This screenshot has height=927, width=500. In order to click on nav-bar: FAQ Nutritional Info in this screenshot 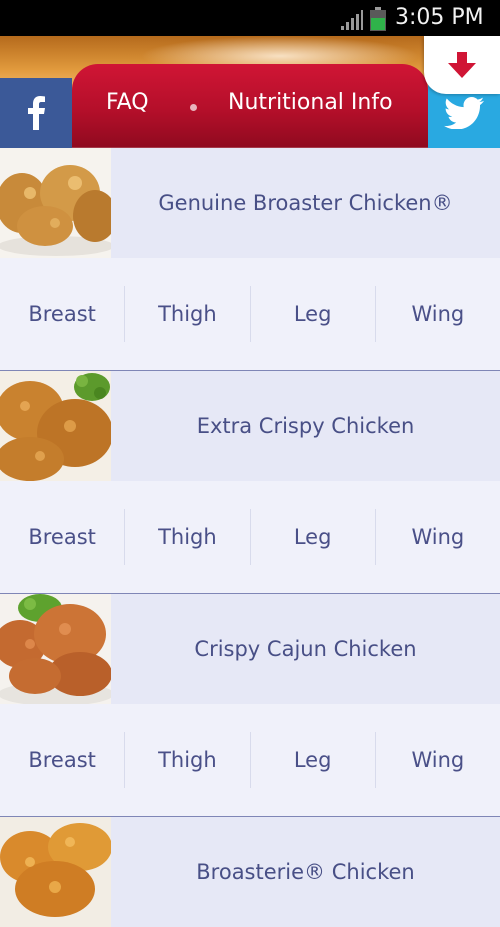, I will do `click(250, 106)`.